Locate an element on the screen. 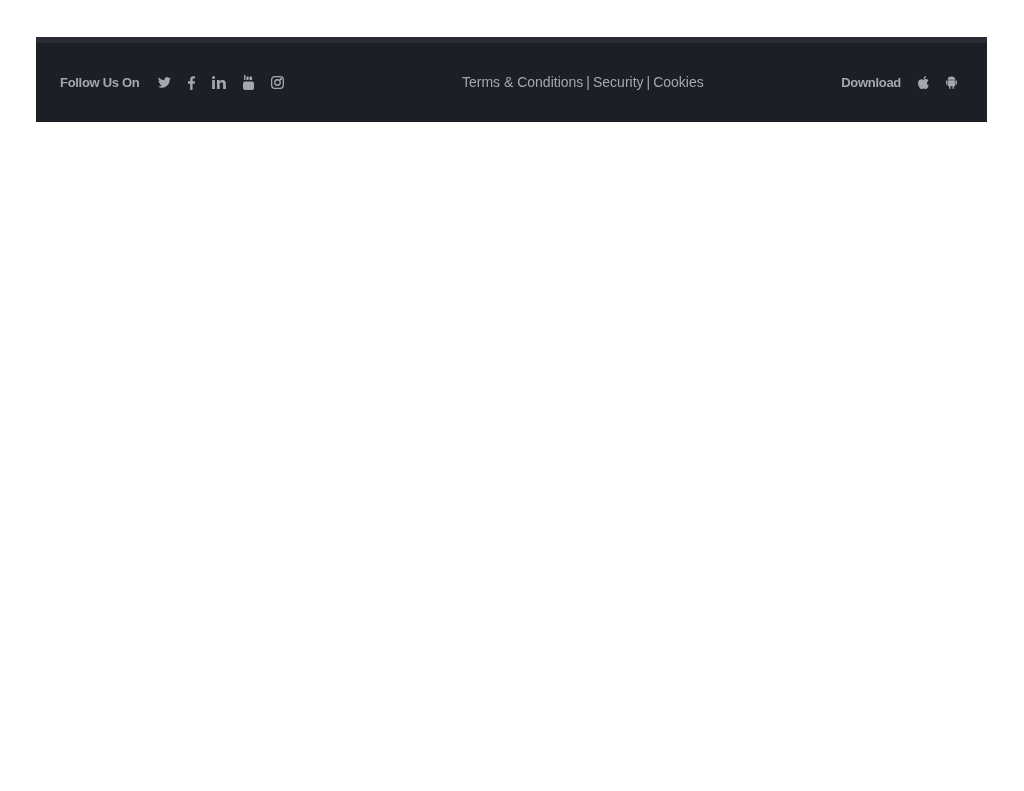  youtube-icon is located at coordinates (249, 82).